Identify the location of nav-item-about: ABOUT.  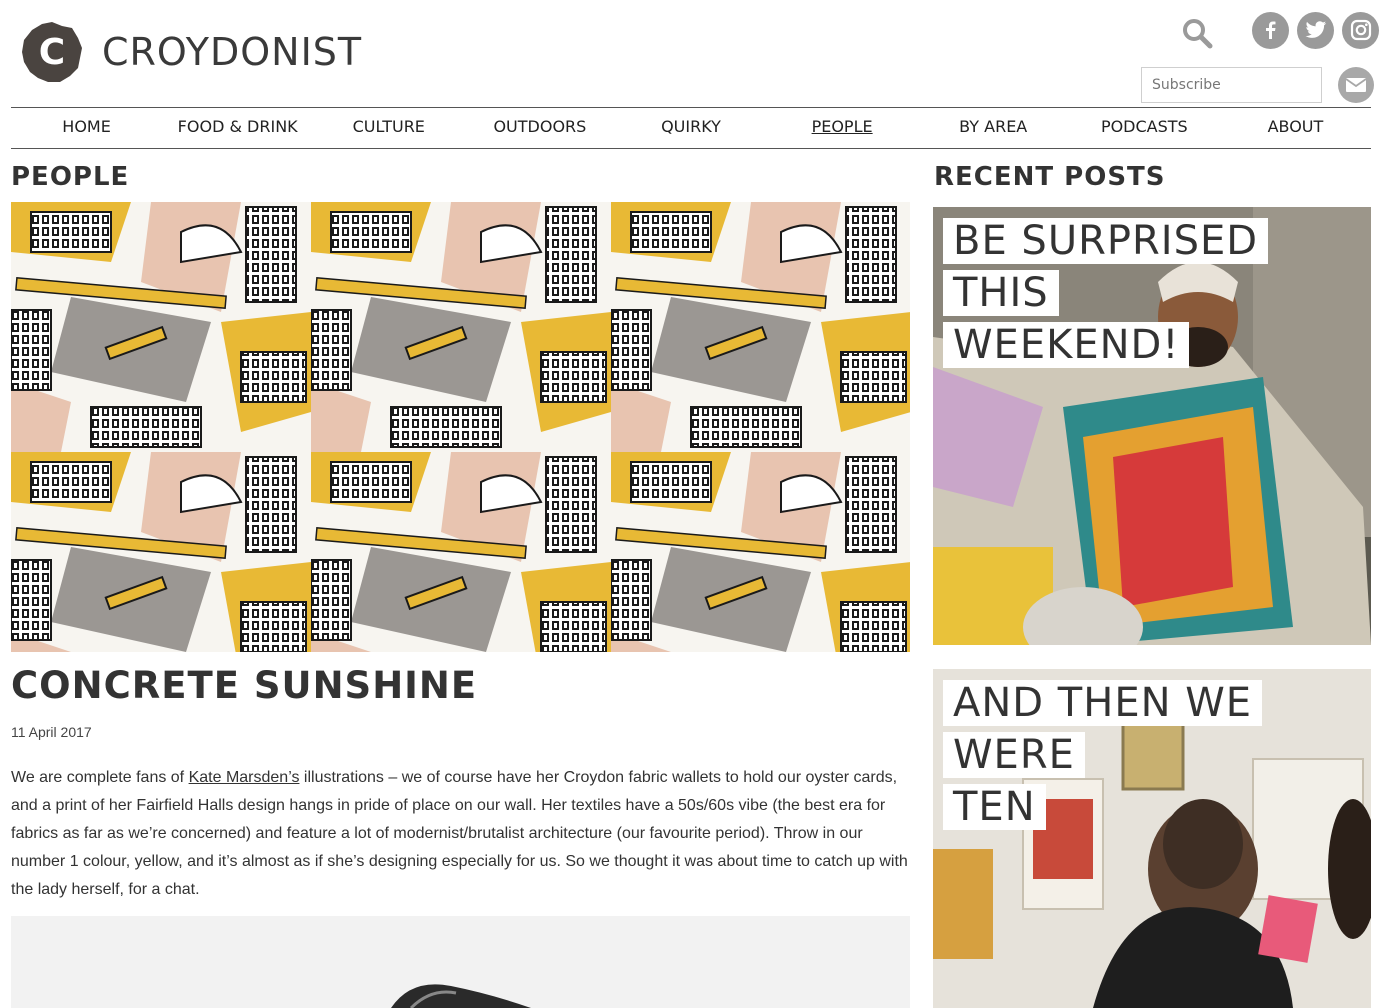
(1295, 128).